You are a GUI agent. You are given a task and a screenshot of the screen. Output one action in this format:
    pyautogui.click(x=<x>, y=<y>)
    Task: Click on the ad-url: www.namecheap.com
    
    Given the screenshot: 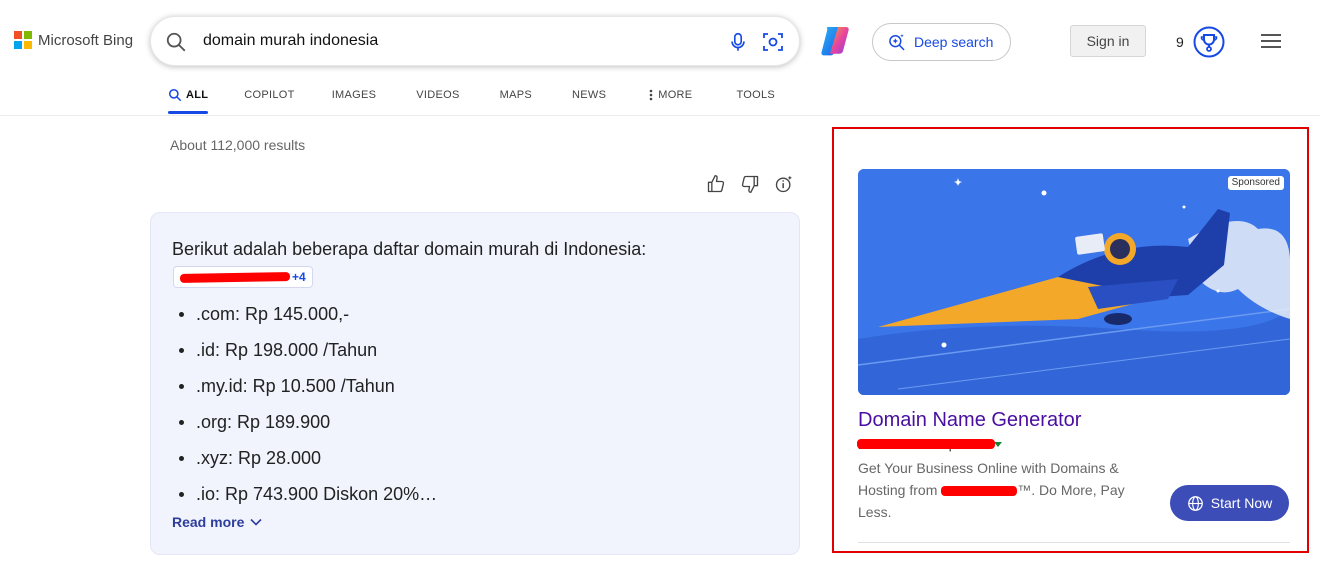 What is the action you would take?
    pyautogui.click(x=930, y=444)
    